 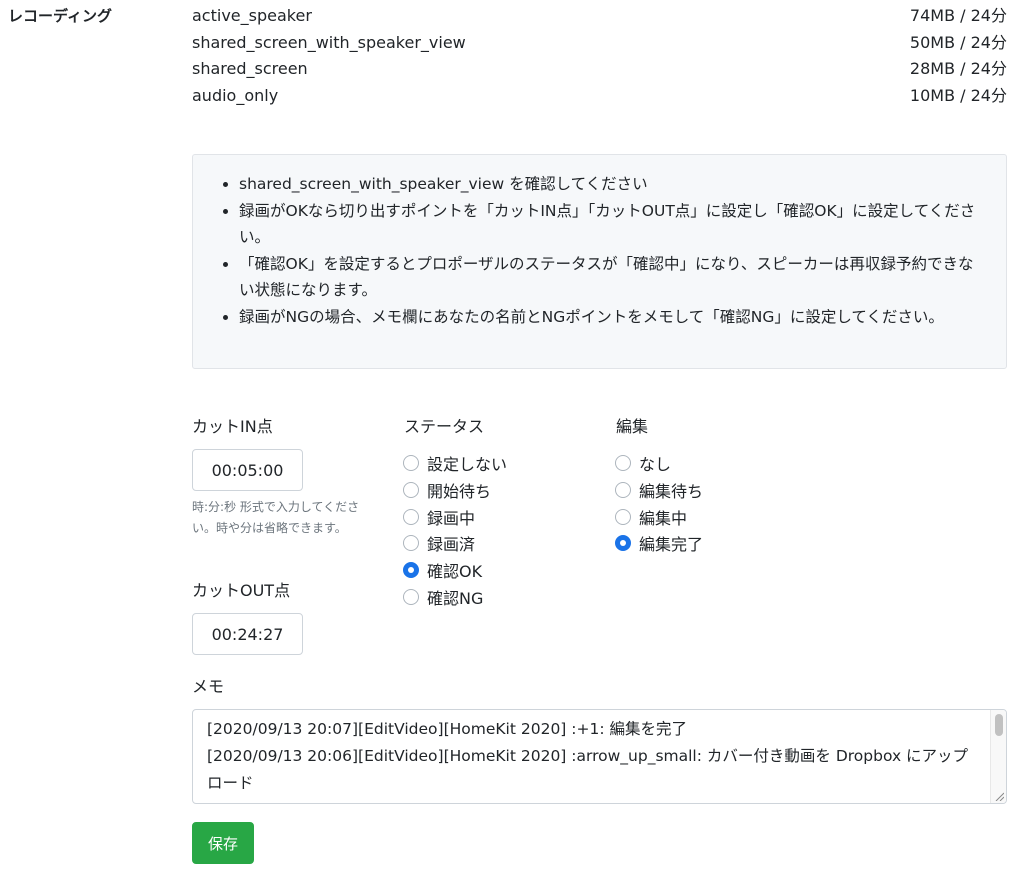 What do you see at coordinates (208, 686) in the screenshot?
I see `memo-label: メモ` at bounding box center [208, 686].